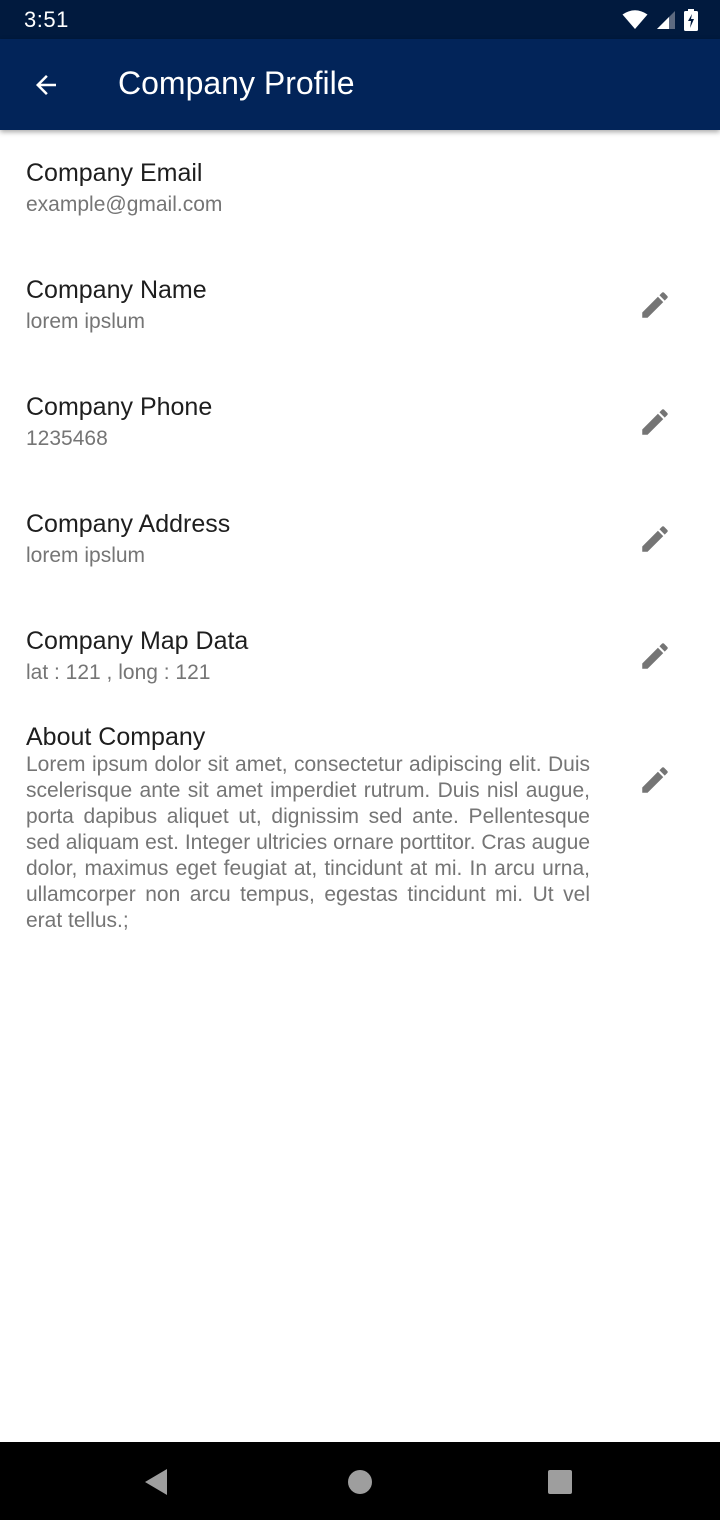 Image resolution: width=720 pixels, height=1520 pixels. What do you see at coordinates (86, 321) in the screenshot?
I see `company-name-value: lorem ipslum` at bounding box center [86, 321].